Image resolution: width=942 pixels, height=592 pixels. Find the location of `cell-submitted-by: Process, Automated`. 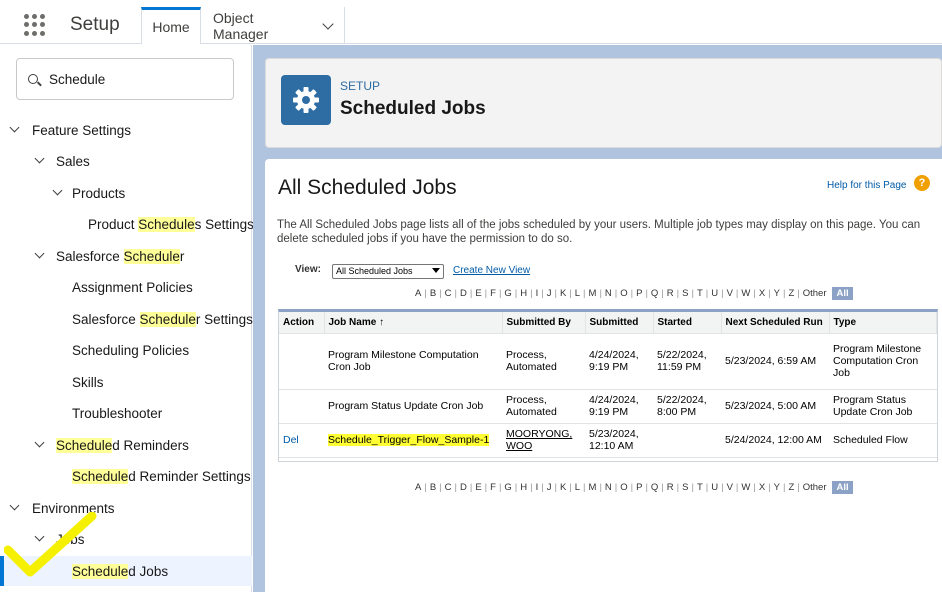

cell-submitted-by: Process, Automated is located at coordinates (543, 406).